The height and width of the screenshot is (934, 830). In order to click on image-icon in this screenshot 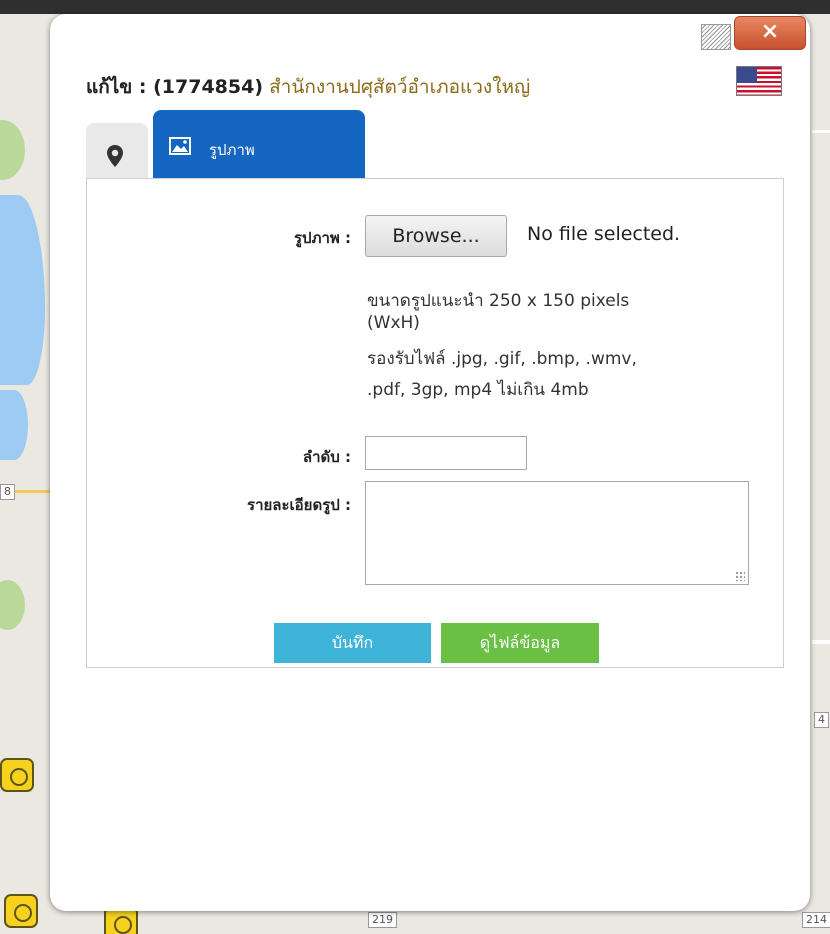, I will do `click(180, 146)`.